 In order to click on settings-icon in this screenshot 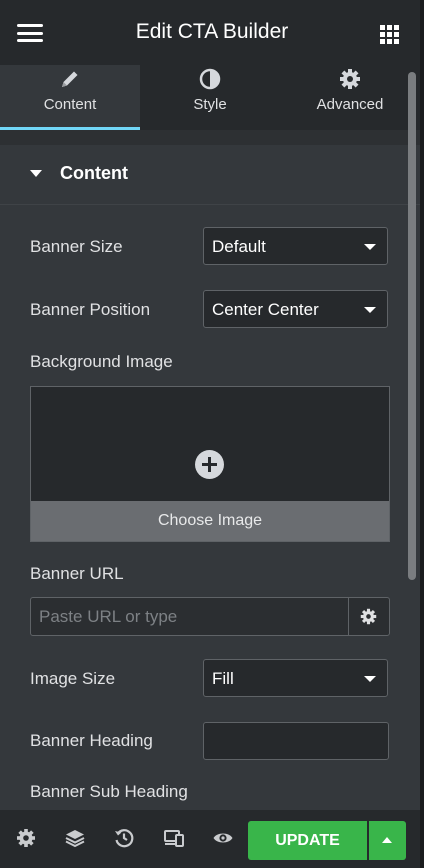, I will do `click(26, 838)`.